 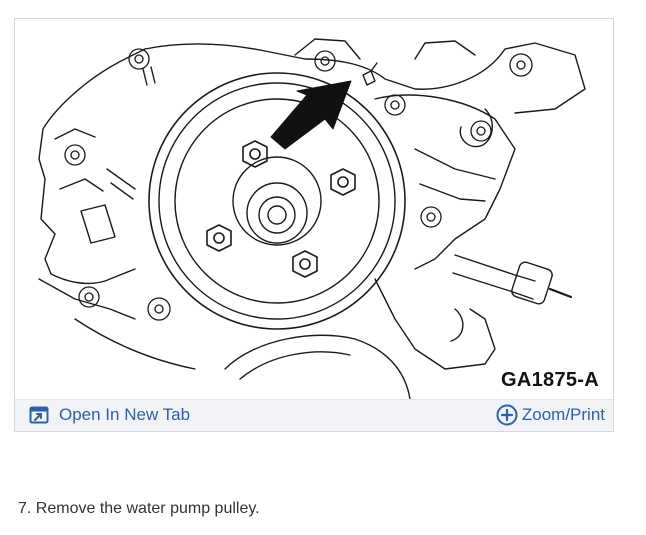 I want to click on open-in-new-tab-link: Open In New Tab, so click(x=109, y=415).